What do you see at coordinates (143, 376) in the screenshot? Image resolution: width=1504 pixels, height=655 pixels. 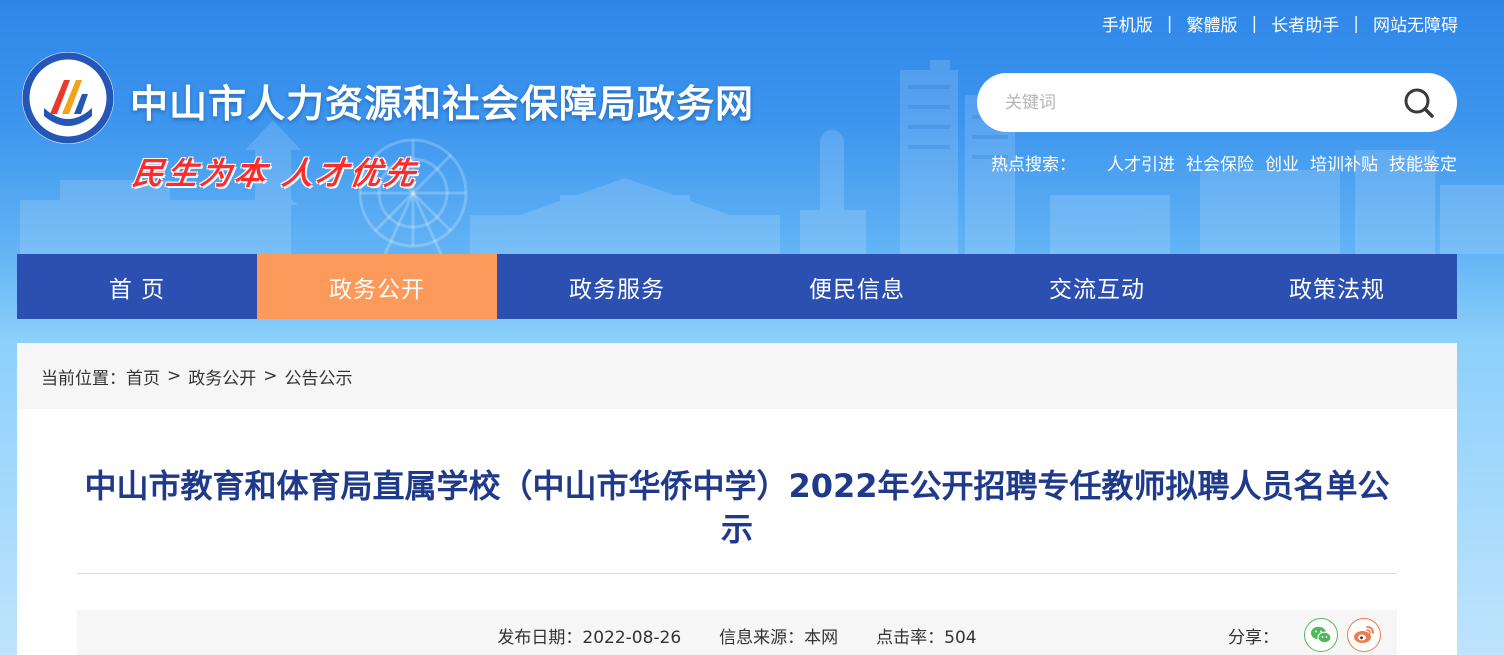 I see `breadcrumb-home: 首页` at bounding box center [143, 376].